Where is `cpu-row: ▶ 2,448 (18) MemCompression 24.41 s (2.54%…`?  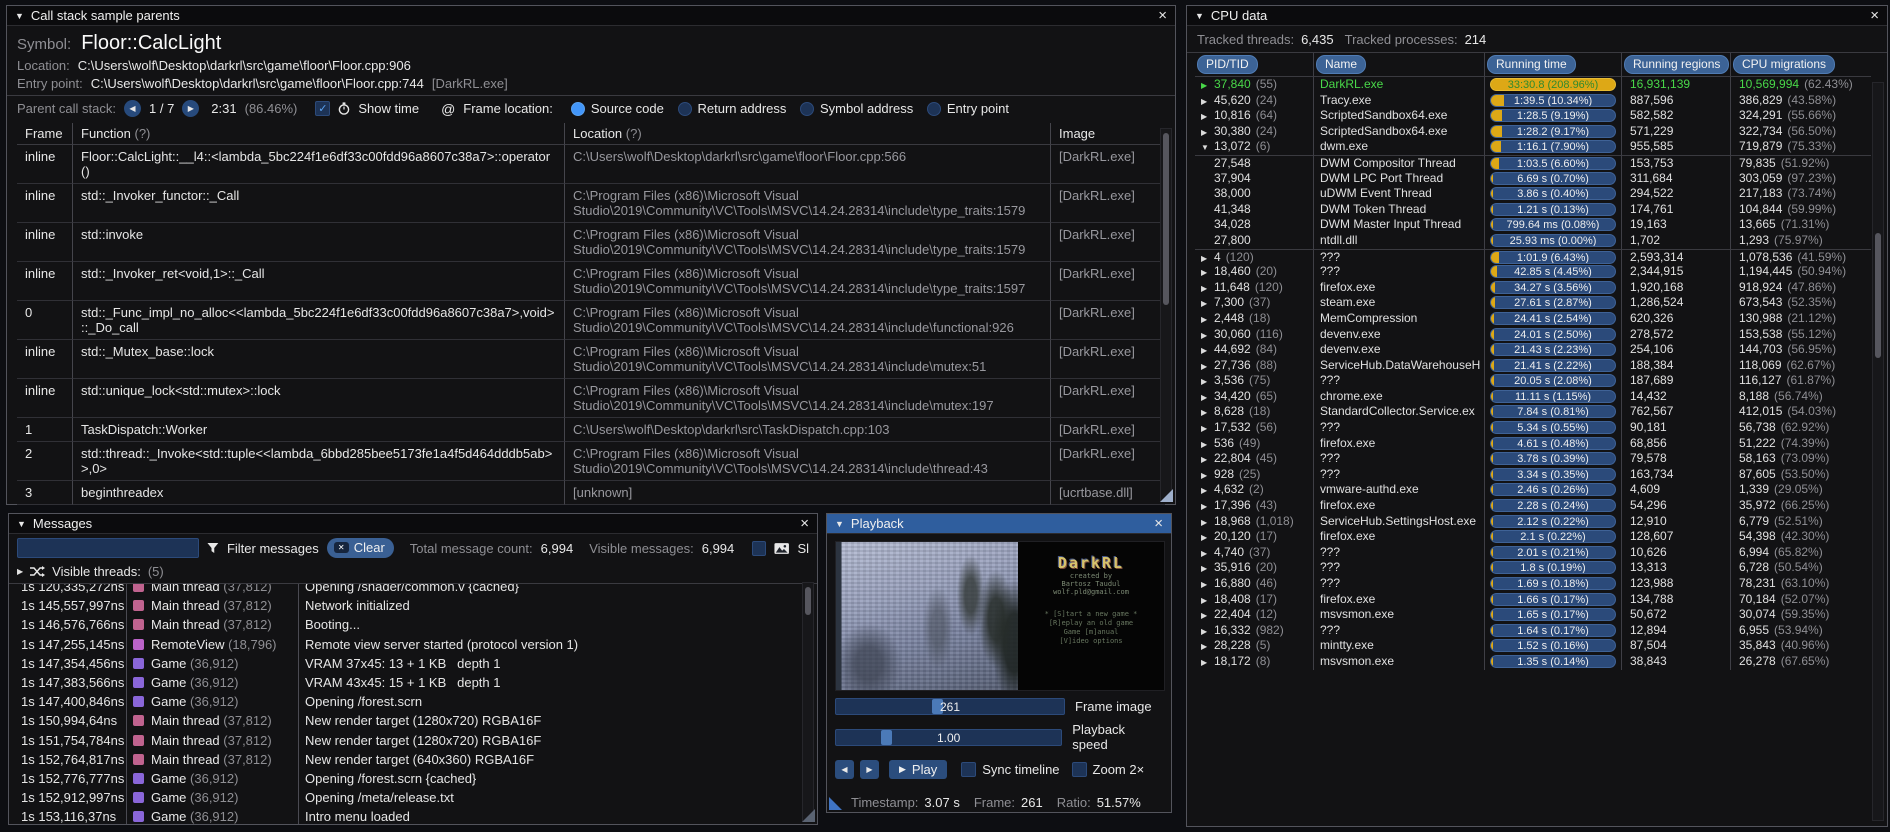 cpu-row: ▶ 2,448 (18) MemCompression 24.41 s (2.54%… is located at coordinates (1541, 318).